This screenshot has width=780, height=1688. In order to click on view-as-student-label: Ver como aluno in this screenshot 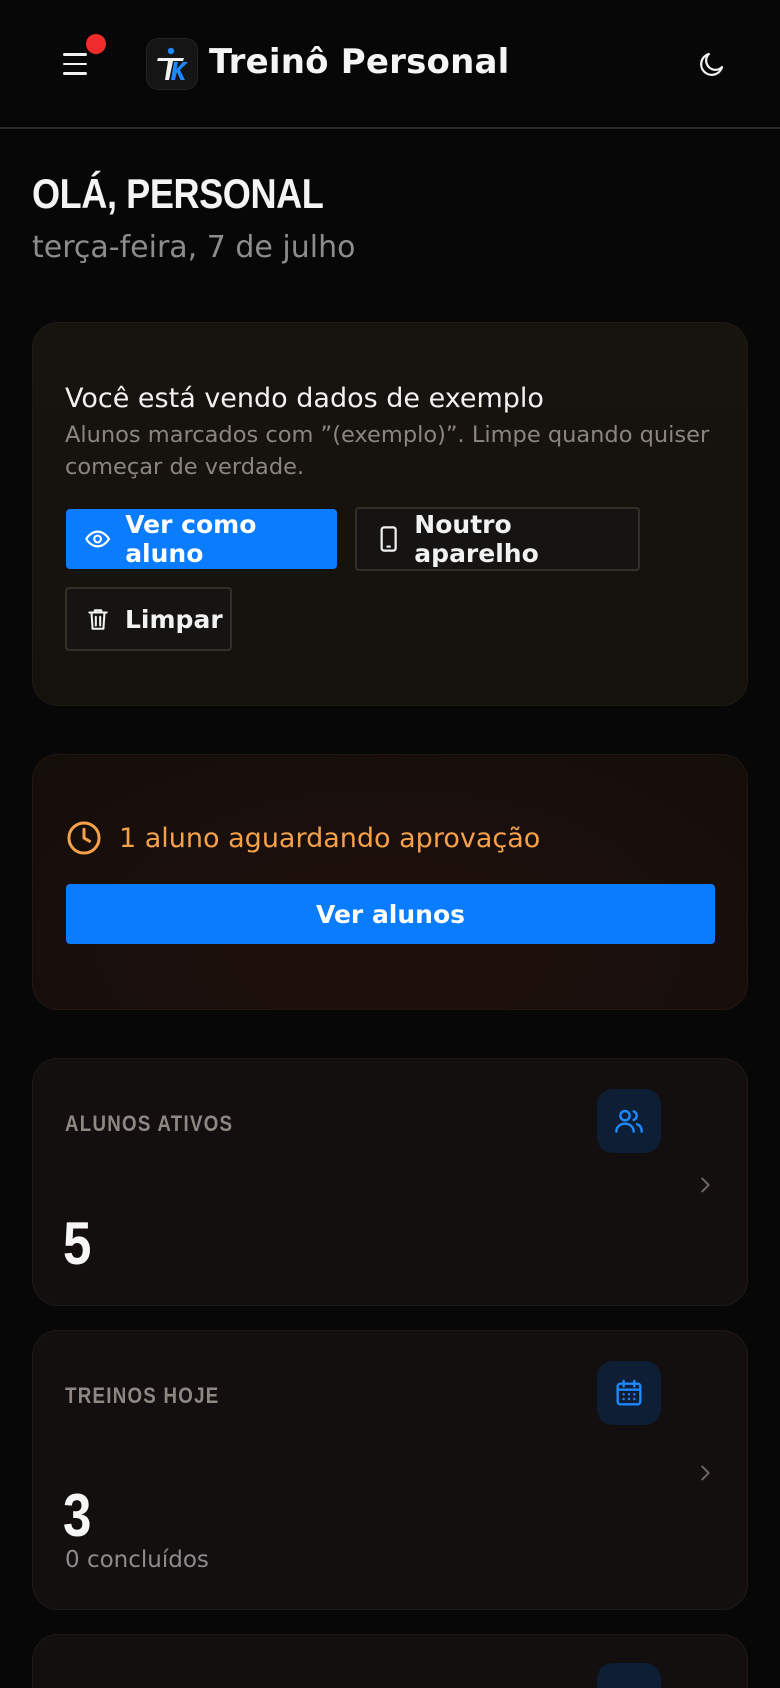, I will do `click(191, 539)`.